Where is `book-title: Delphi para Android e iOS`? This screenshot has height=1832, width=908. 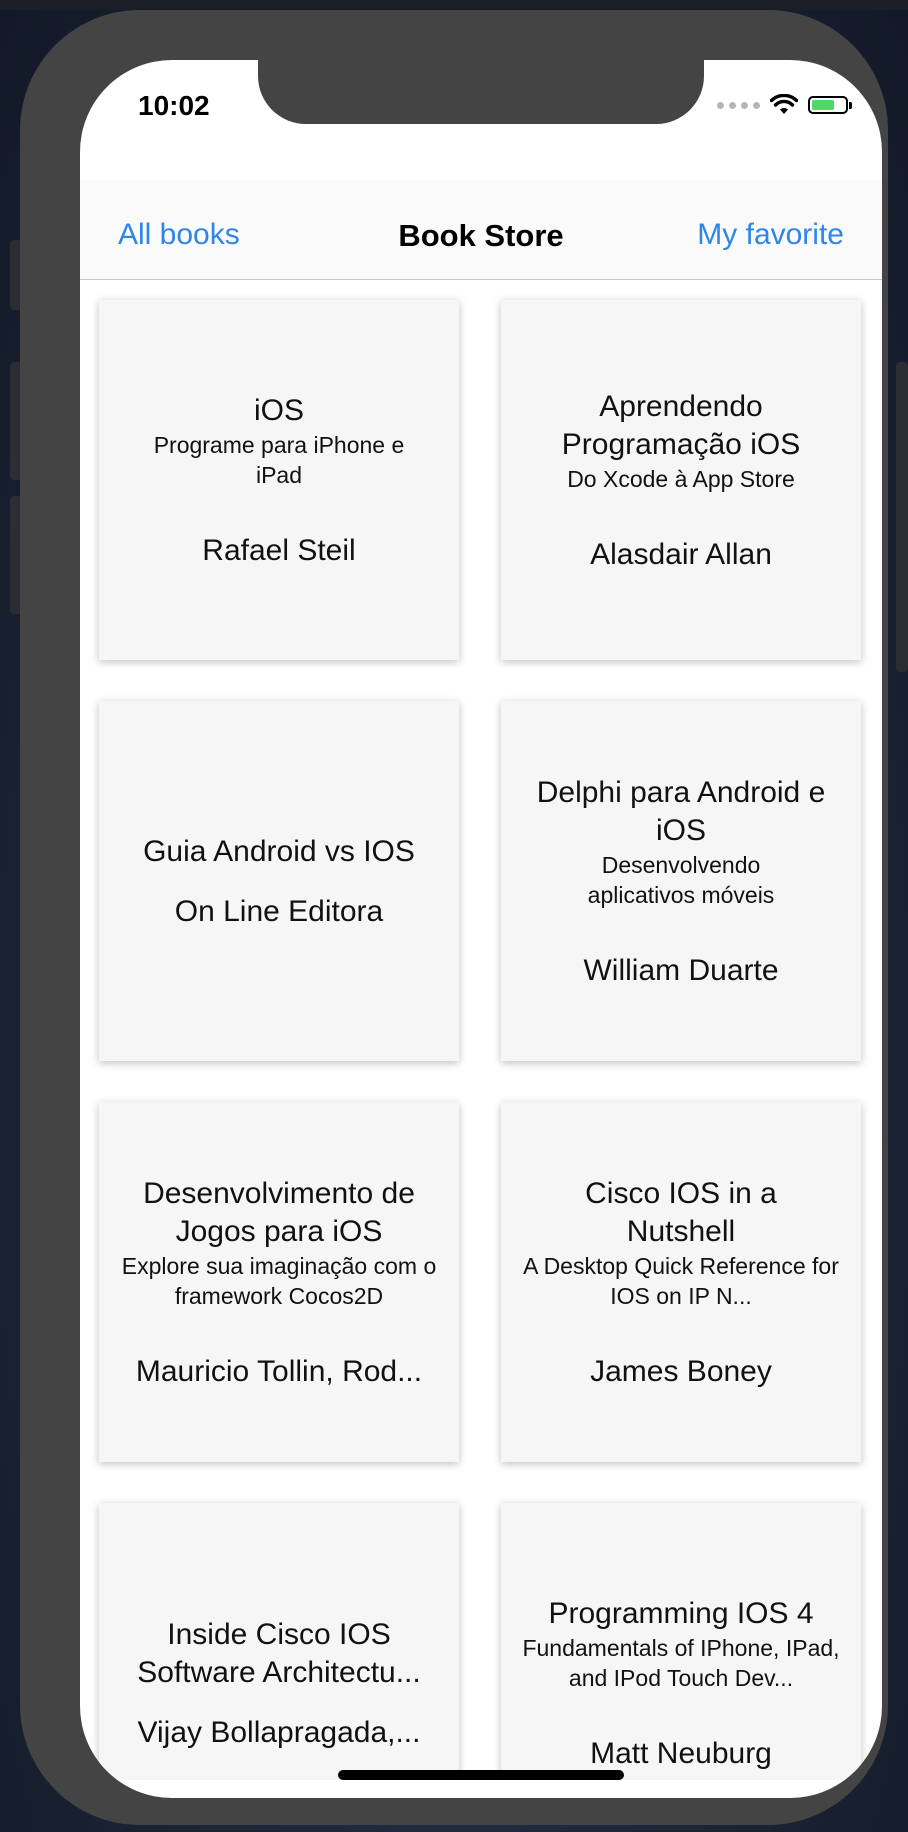
book-title: Delphi para Android e iOS is located at coordinates (681, 811).